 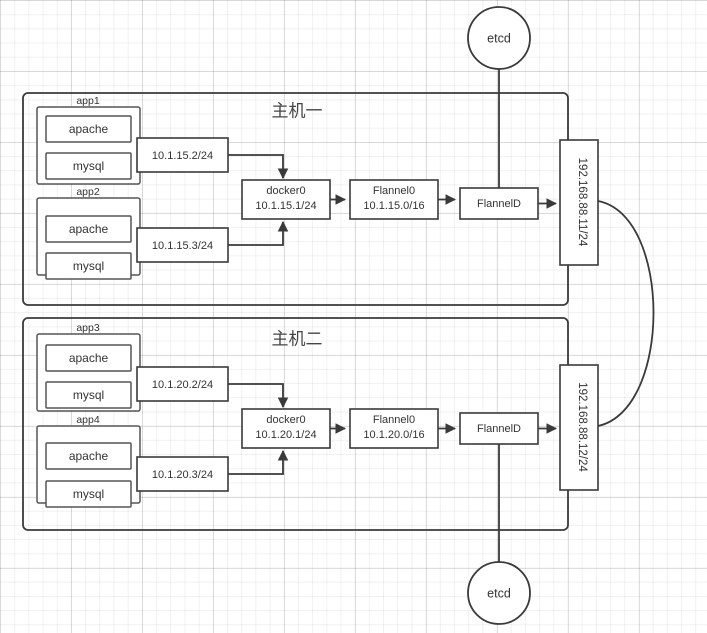 What do you see at coordinates (393, 206) in the screenshot?
I see `host1-flannel0-ip: 10.1.15.0/16` at bounding box center [393, 206].